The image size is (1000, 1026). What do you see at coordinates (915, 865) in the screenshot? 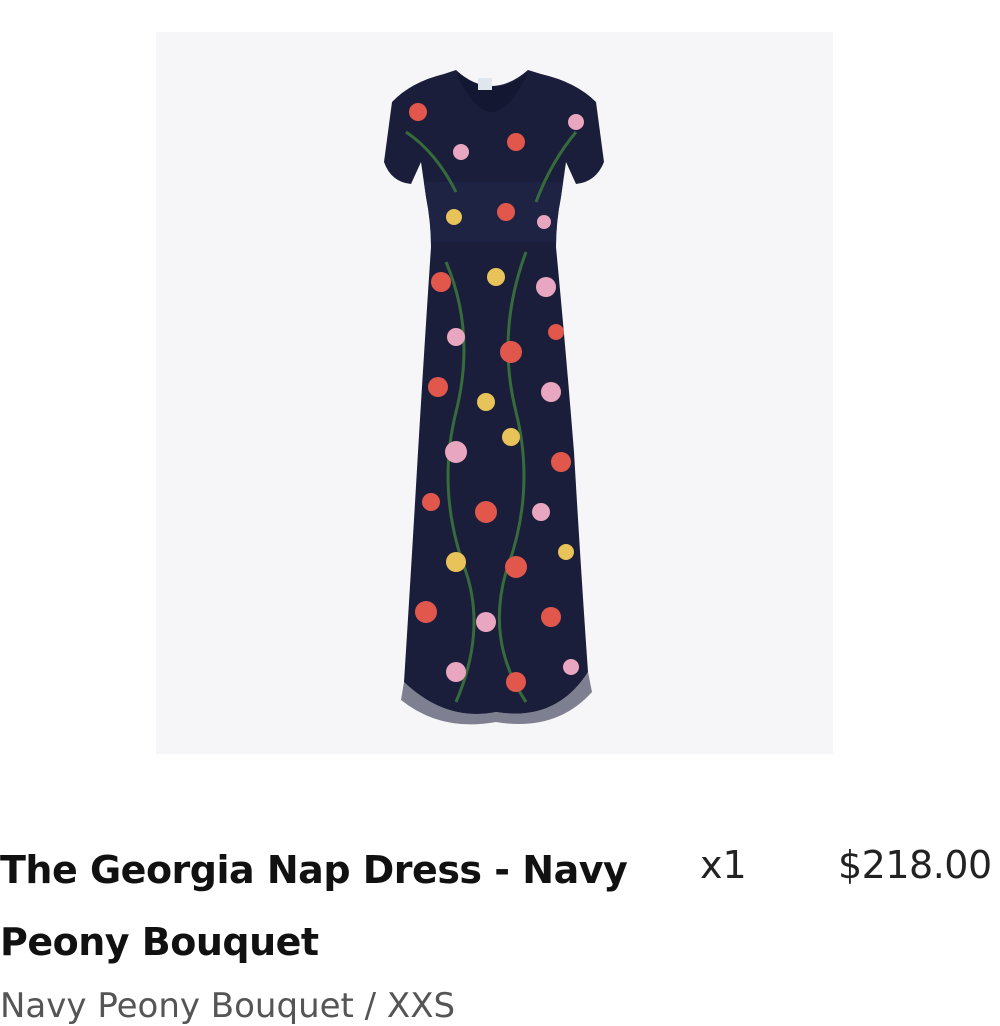
I see `item-price: $218.00` at bounding box center [915, 865].